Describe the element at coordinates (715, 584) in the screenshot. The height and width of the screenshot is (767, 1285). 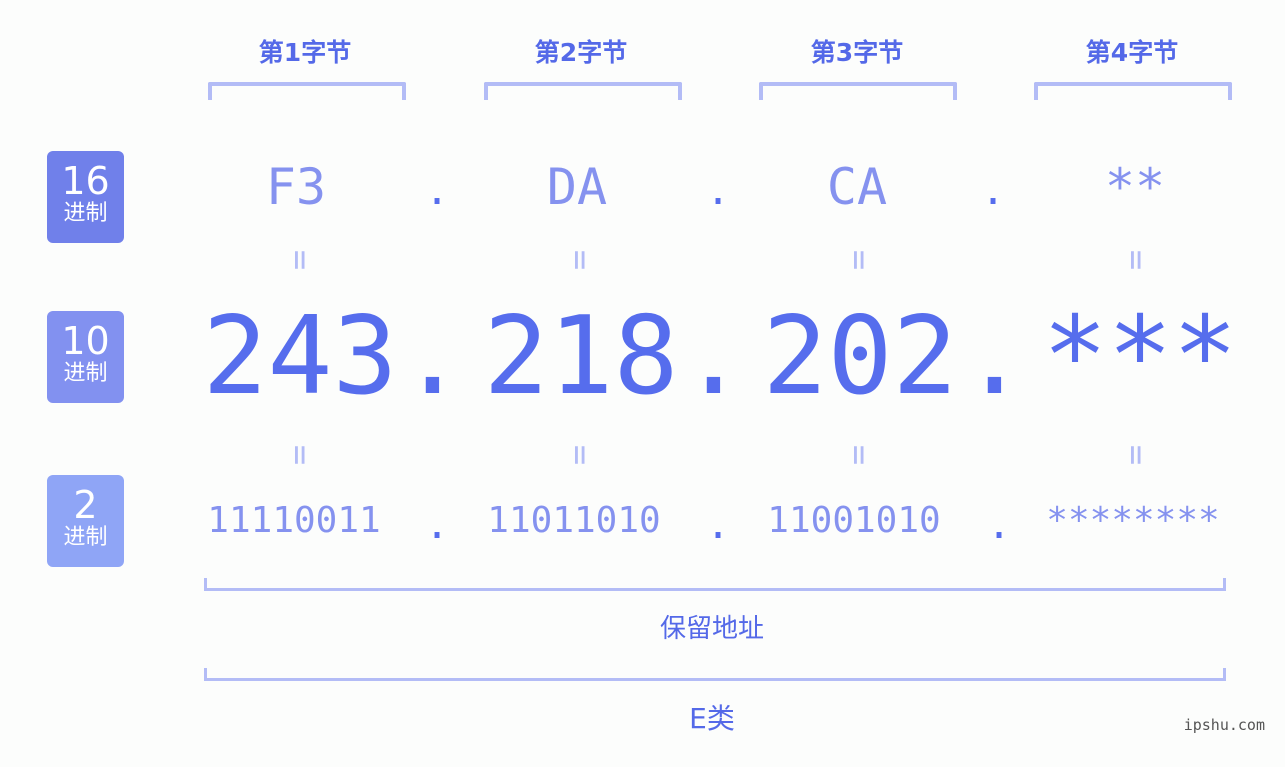
I see `range-bracket-reserved` at that location.